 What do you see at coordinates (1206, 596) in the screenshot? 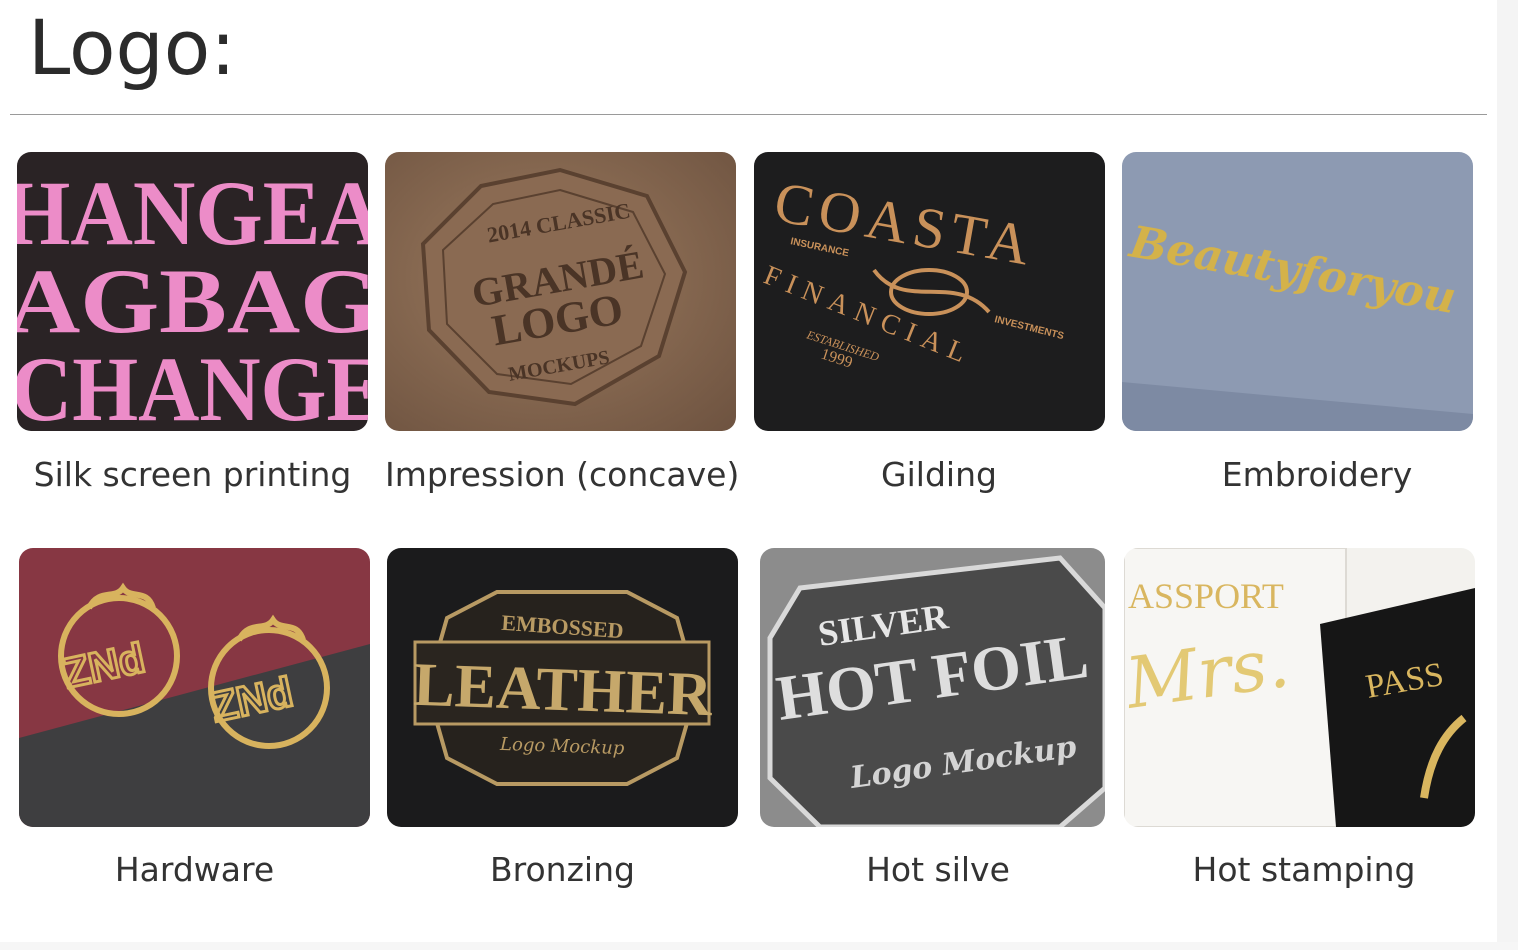
I see `stamping-passport-a: ASSPORT` at bounding box center [1206, 596].